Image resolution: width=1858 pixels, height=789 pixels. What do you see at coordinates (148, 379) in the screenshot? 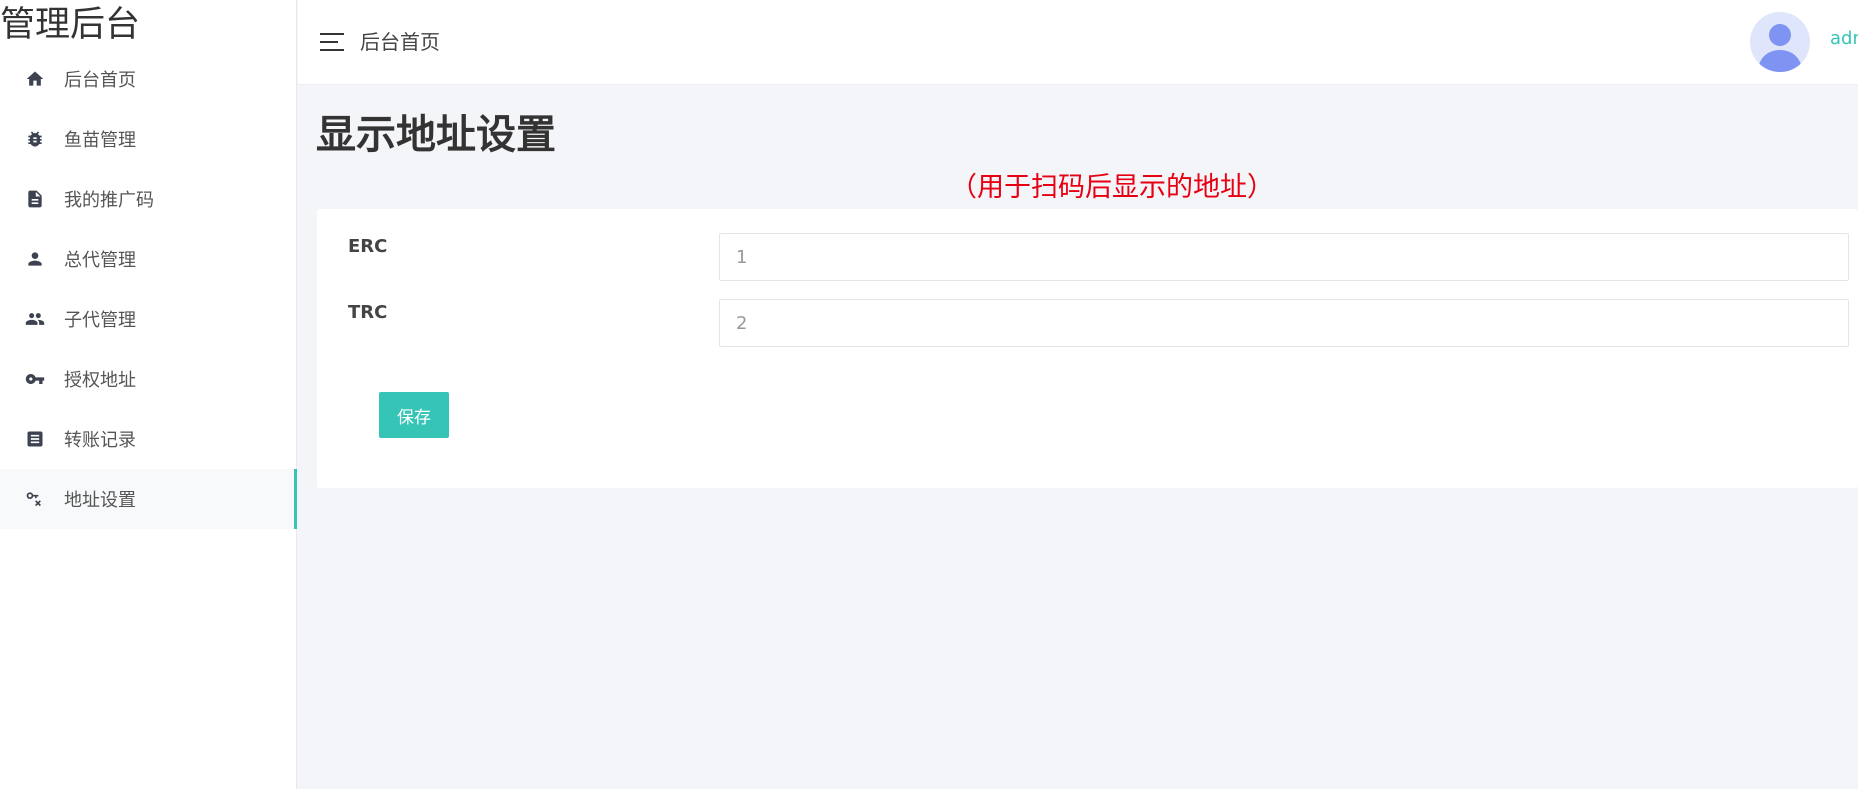
I see `sidebar-item-authorized-address: 授权地址` at bounding box center [148, 379].